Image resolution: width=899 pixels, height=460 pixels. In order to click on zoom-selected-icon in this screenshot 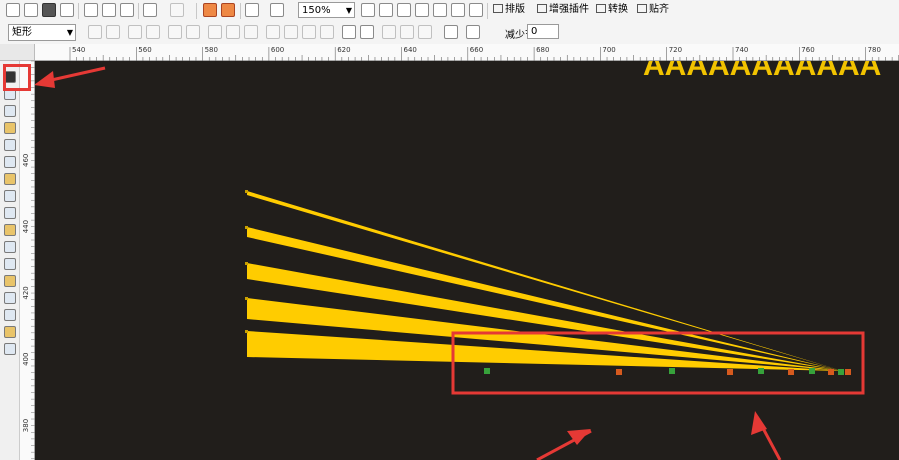, I will do `click(404, 10)`.